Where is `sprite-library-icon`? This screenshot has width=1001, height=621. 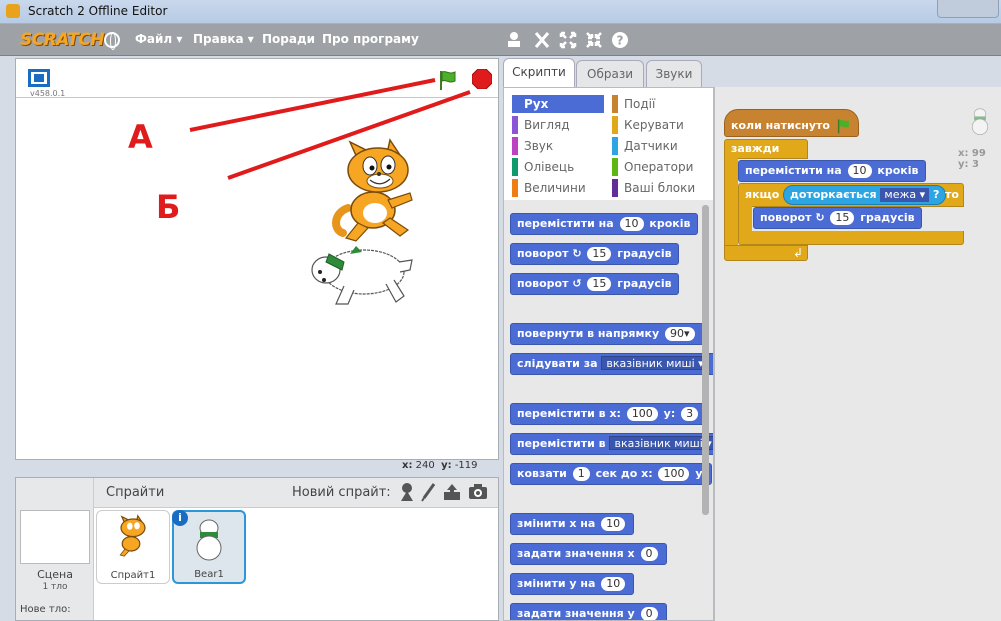
sprite-library-icon is located at coordinates (407, 492).